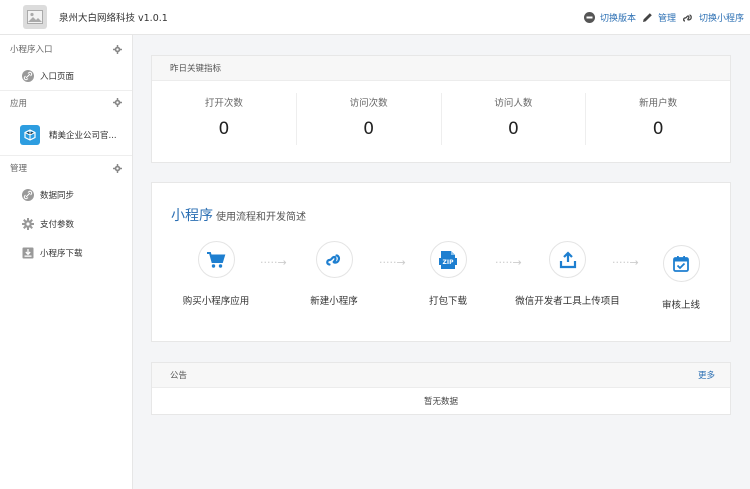  Describe the element at coordinates (28, 253) in the screenshot. I see `download-icon` at that location.